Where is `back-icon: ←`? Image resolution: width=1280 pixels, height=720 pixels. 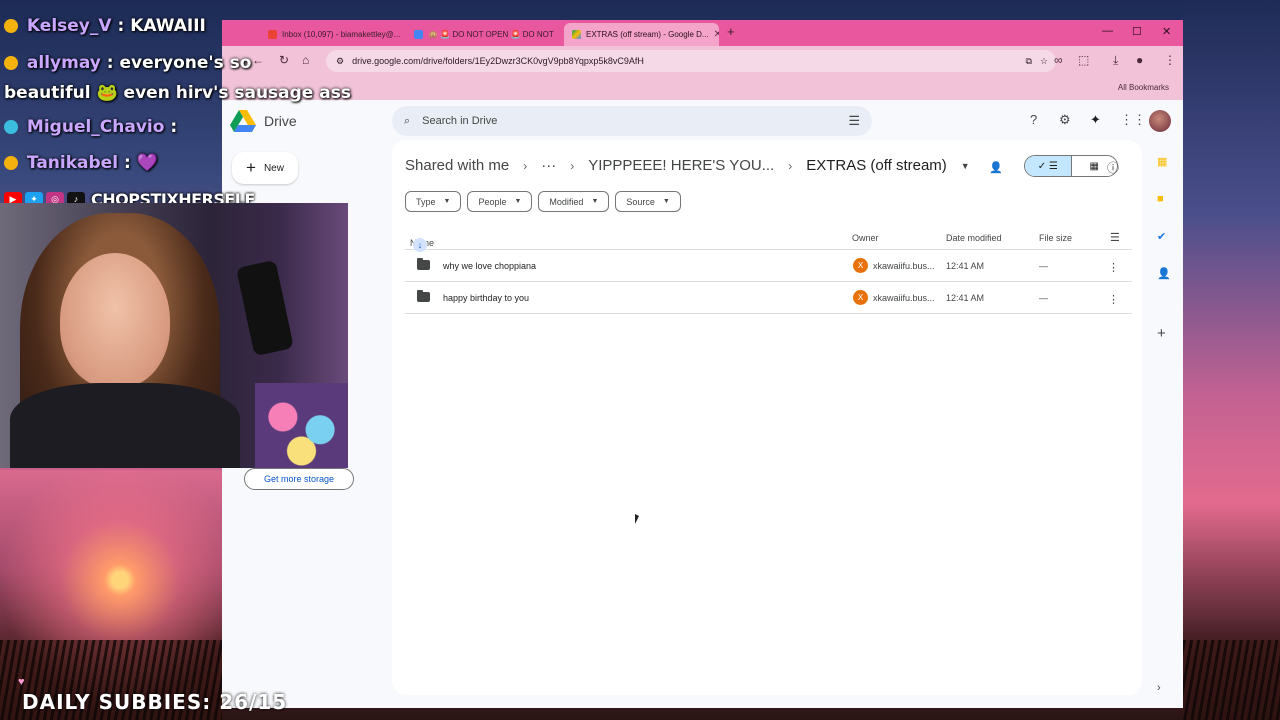
back-icon: ← is located at coordinates (258, 60).